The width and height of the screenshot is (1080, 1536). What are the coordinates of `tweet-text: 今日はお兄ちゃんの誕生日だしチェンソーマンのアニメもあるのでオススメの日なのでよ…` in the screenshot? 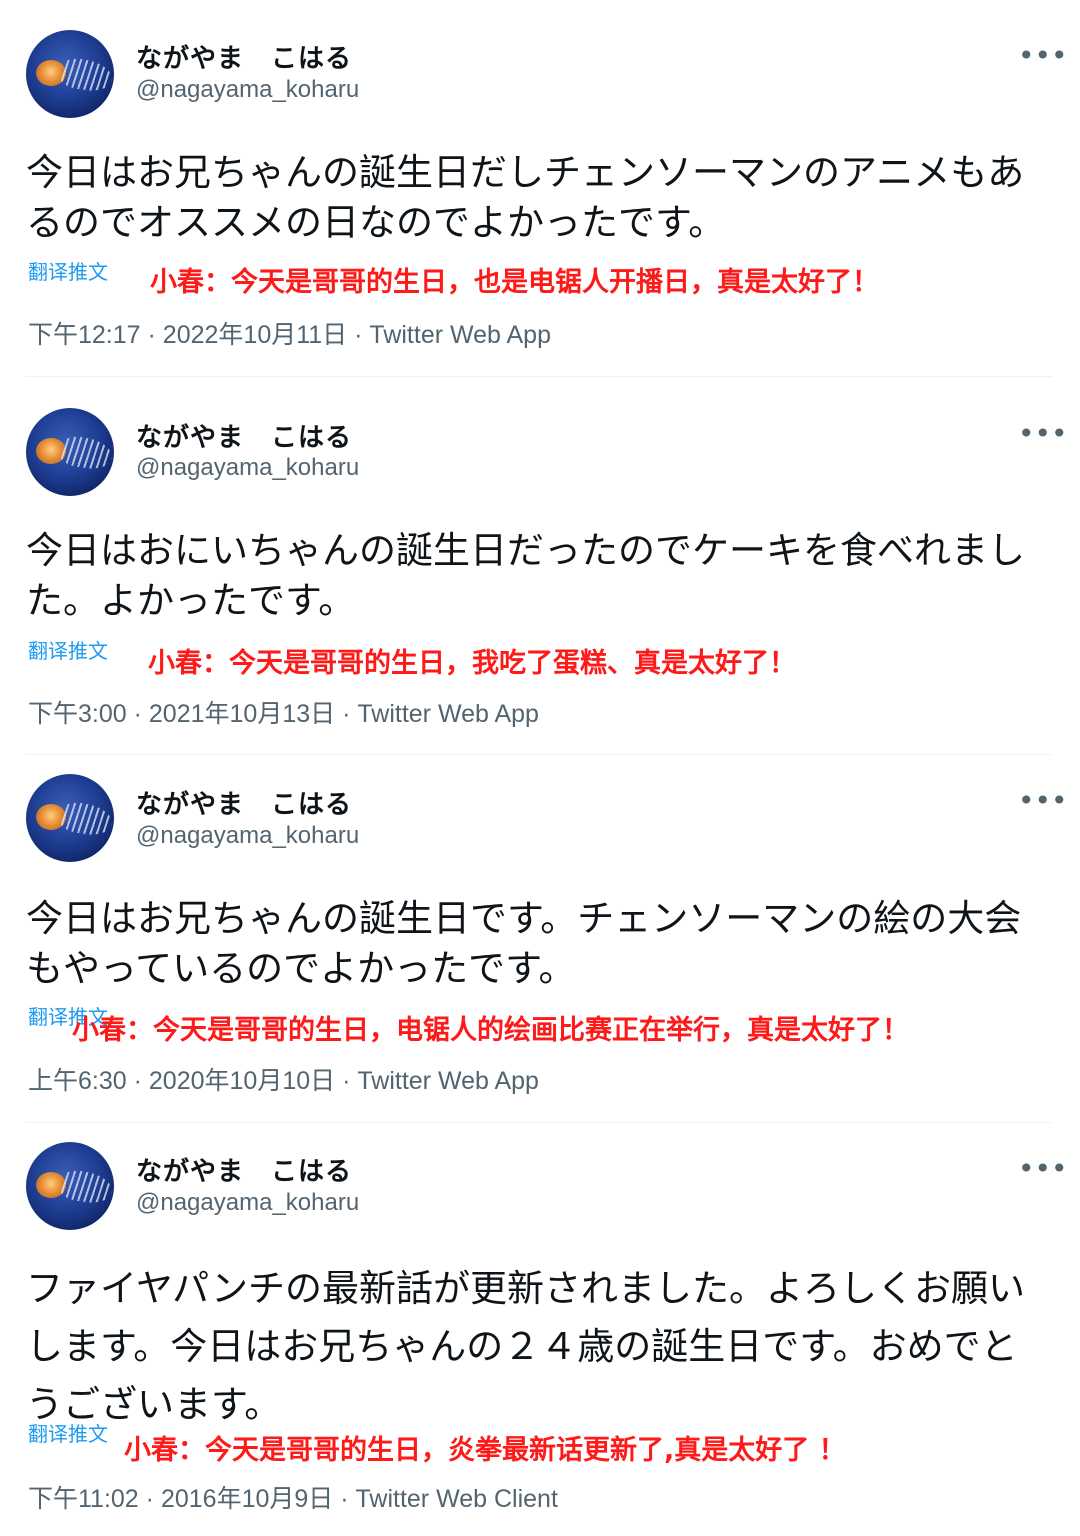 It's located at (525, 197).